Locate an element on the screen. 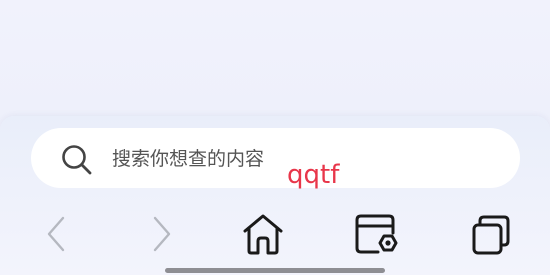 The height and width of the screenshot is (275, 550). forward-button is located at coordinates (162, 234).